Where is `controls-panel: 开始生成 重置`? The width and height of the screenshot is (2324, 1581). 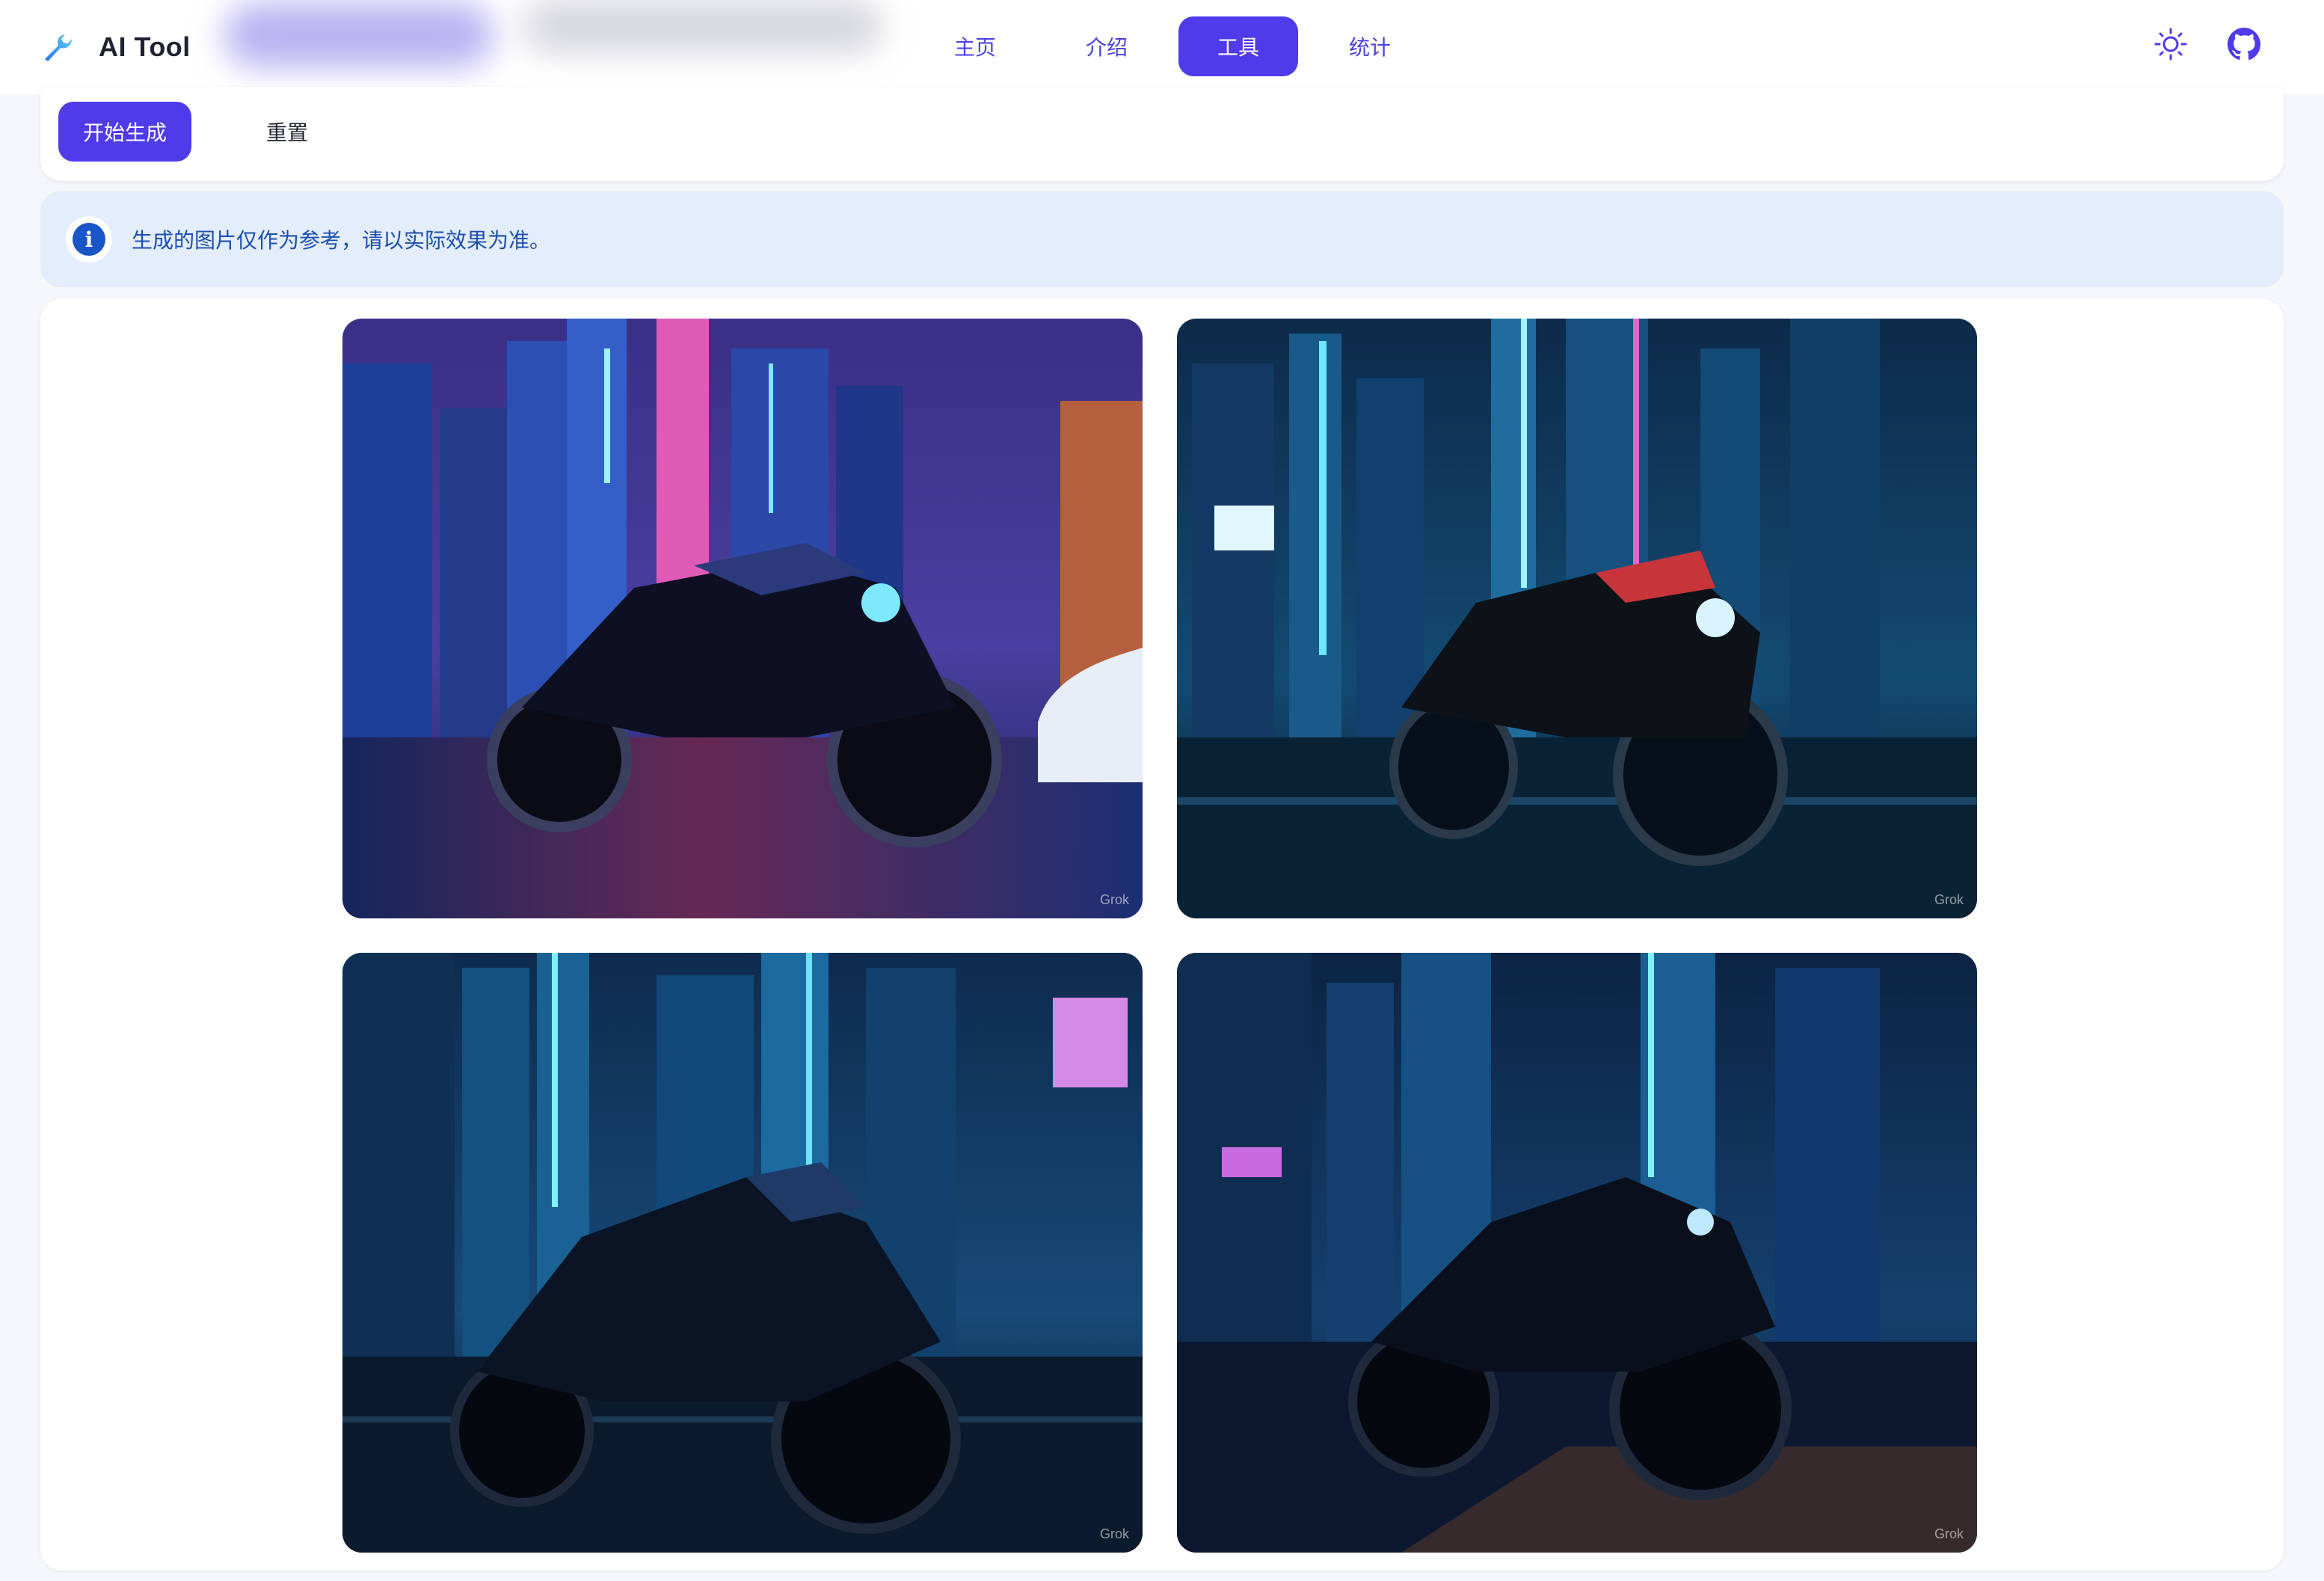 controls-panel: 开始生成 重置 is located at coordinates (1162, 134).